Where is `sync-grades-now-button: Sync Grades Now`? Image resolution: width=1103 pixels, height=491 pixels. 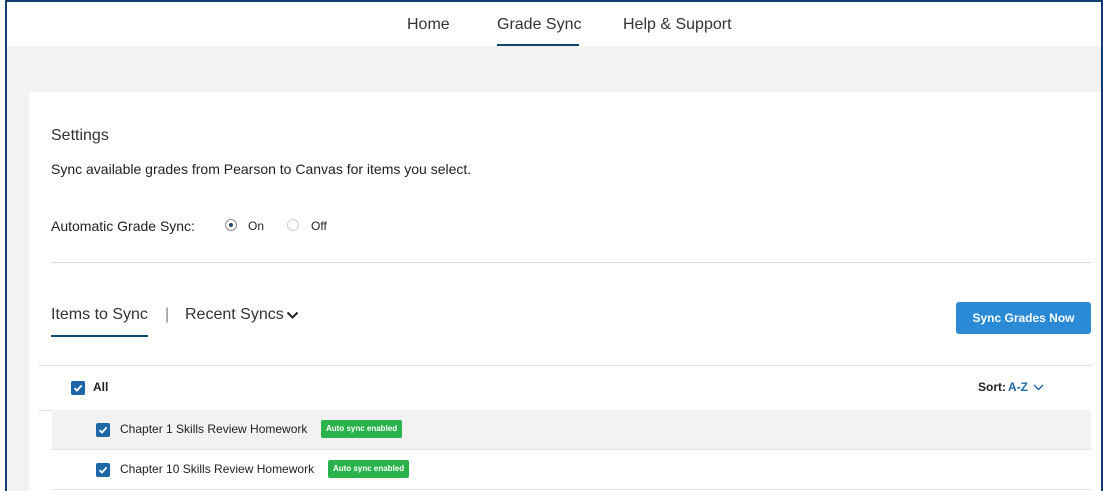
sync-grades-now-button: Sync Grades Now is located at coordinates (1023, 318).